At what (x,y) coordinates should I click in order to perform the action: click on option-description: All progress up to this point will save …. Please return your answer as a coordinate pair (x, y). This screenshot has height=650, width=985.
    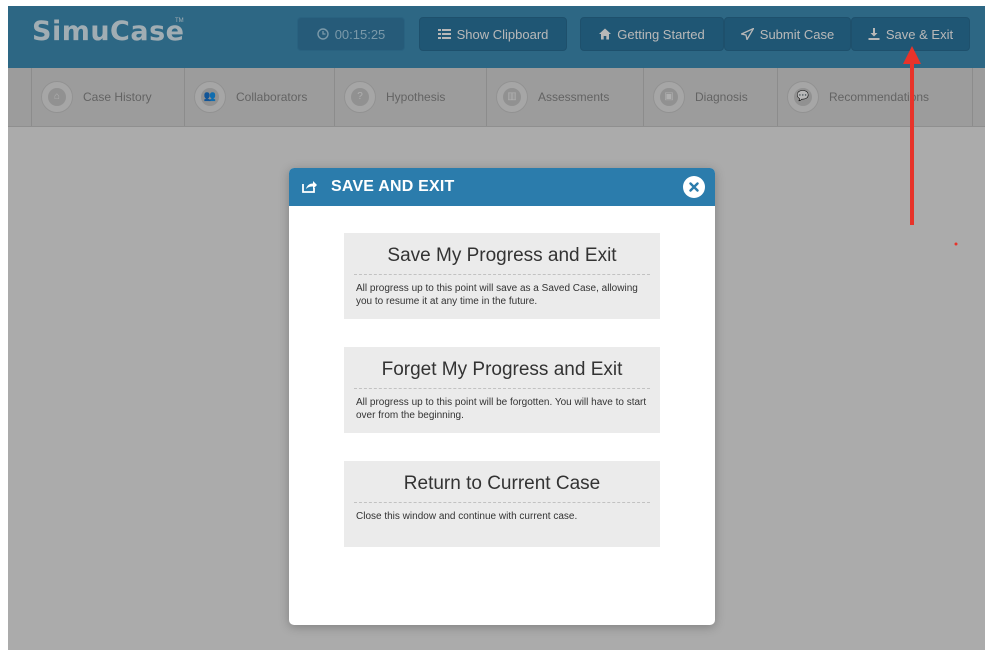
    Looking at the image, I should click on (497, 295).